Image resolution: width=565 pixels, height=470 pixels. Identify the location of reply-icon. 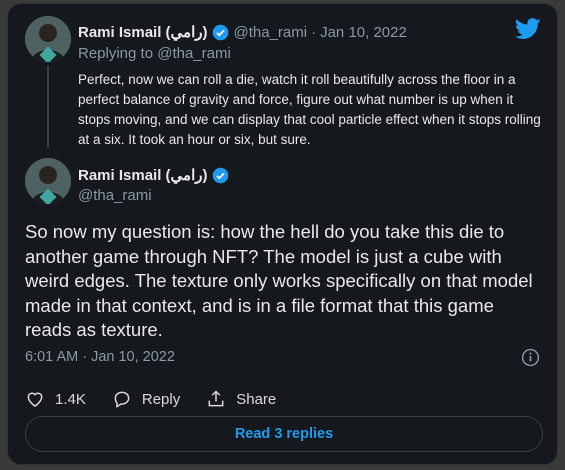
(122, 399).